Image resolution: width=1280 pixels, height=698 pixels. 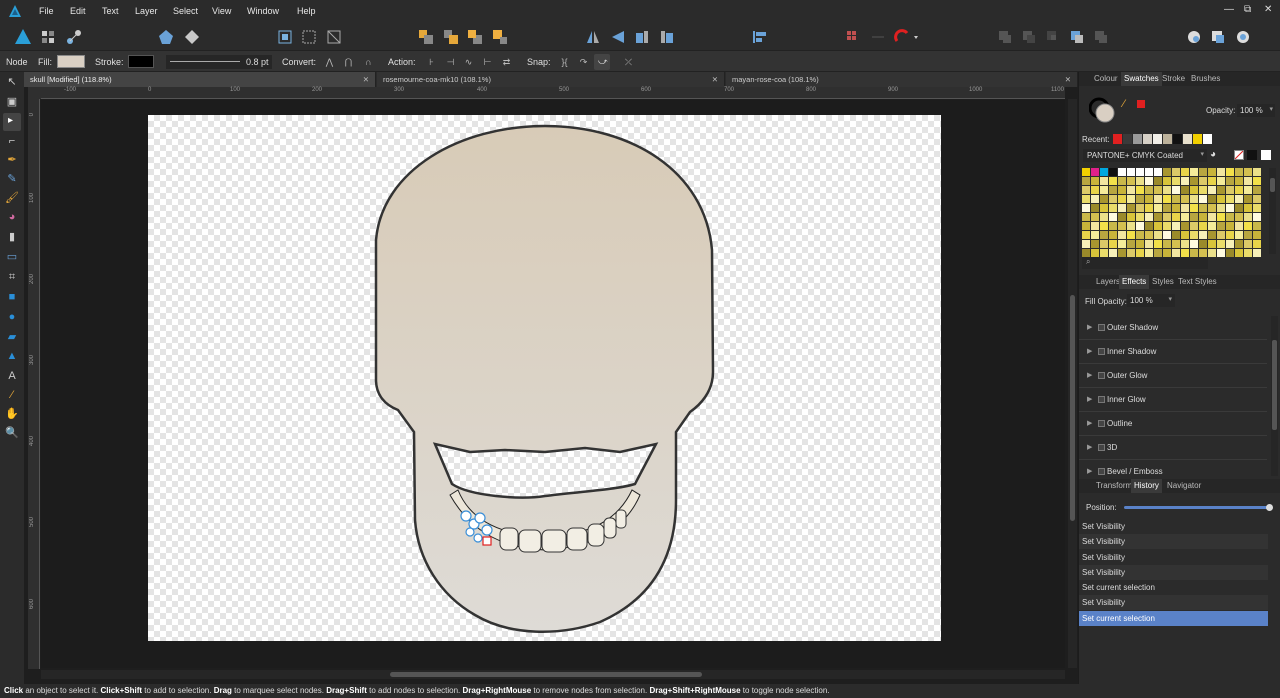 I want to click on picked-color-swatch, so click(x=1141, y=104).